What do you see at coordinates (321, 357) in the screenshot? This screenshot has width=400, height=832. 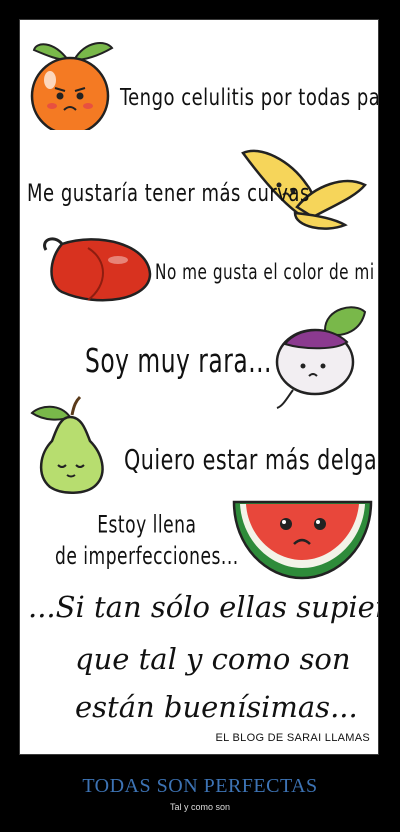 I see `turnip-icon` at bounding box center [321, 357].